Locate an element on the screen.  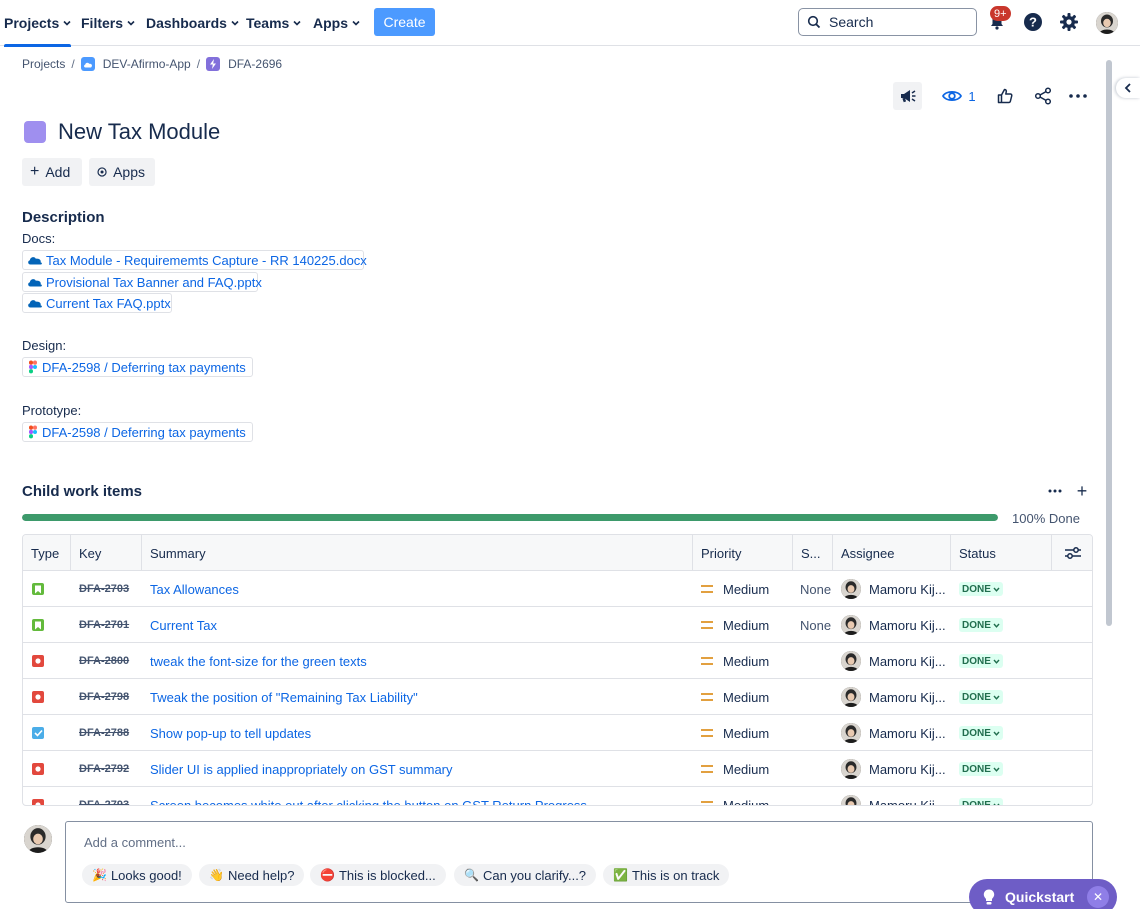
help-button: ? is located at coordinates (1033, 22).